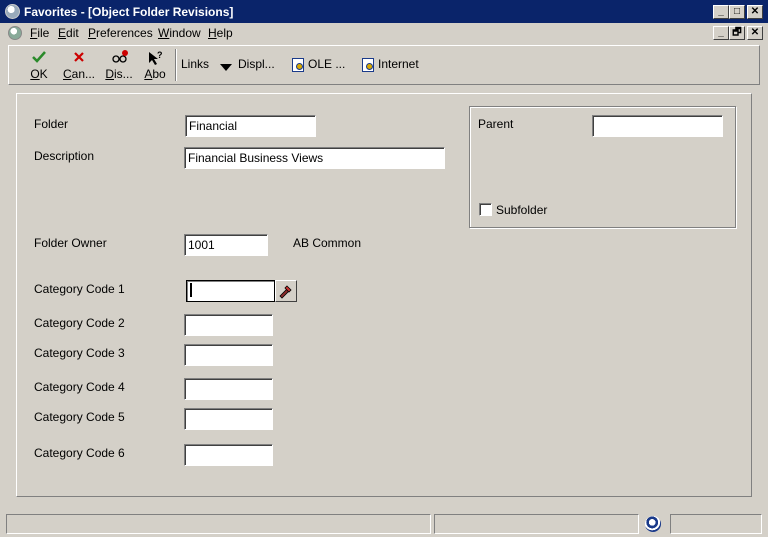 The height and width of the screenshot is (537, 768). Describe the element at coordinates (51, 124) in the screenshot. I see `folder-label: Folder` at that location.